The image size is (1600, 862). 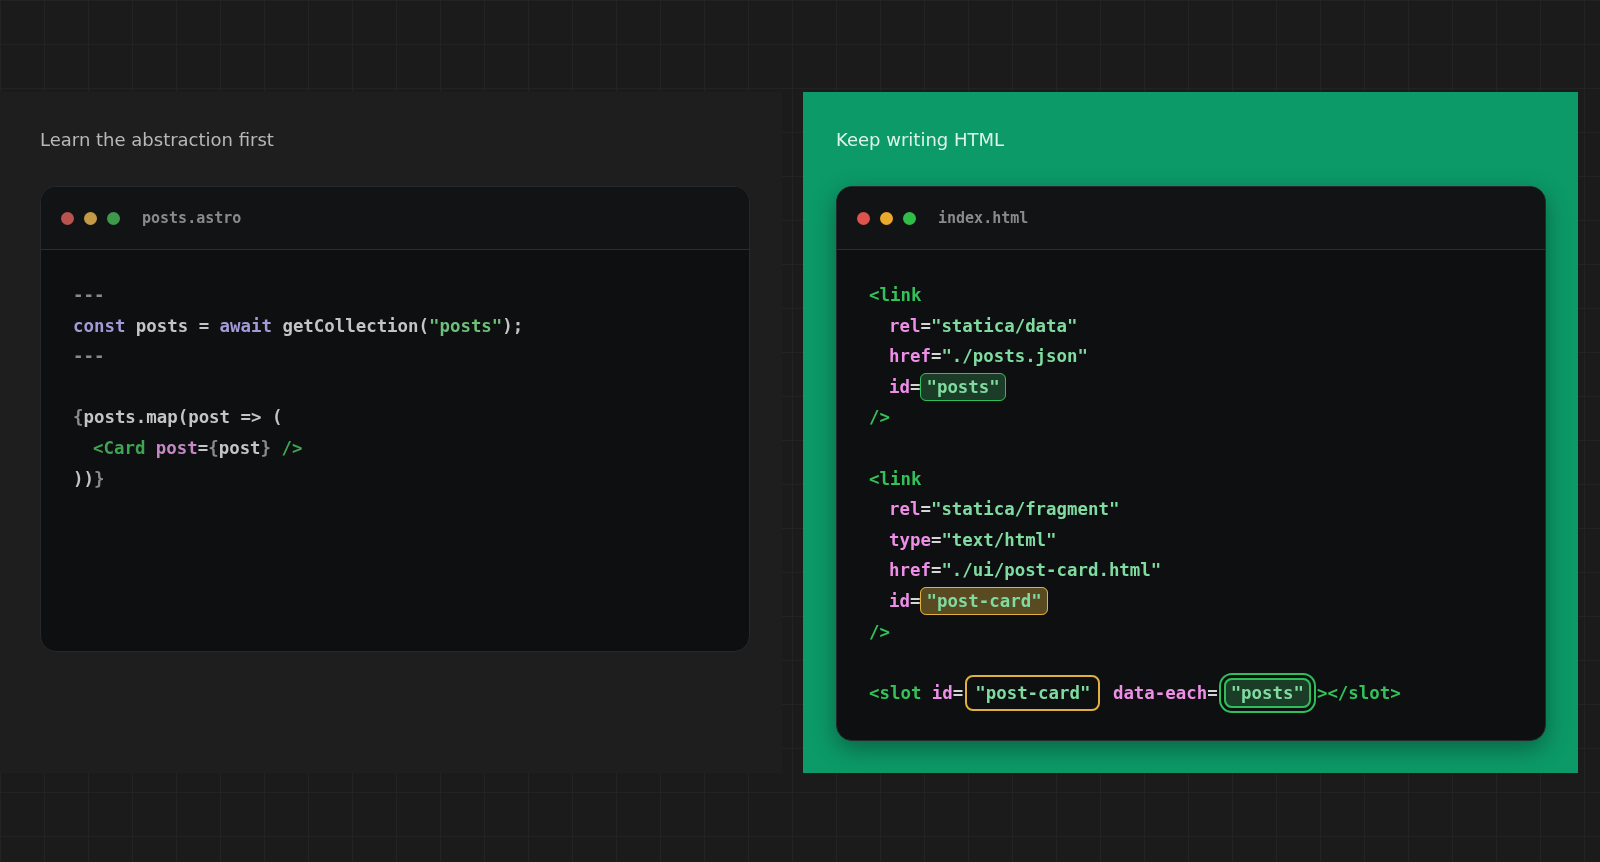 What do you see at coordinates (178, 418) in the screenshot?
I see `code-line: {posts.map(post => (` at bounding box center [178, 418].